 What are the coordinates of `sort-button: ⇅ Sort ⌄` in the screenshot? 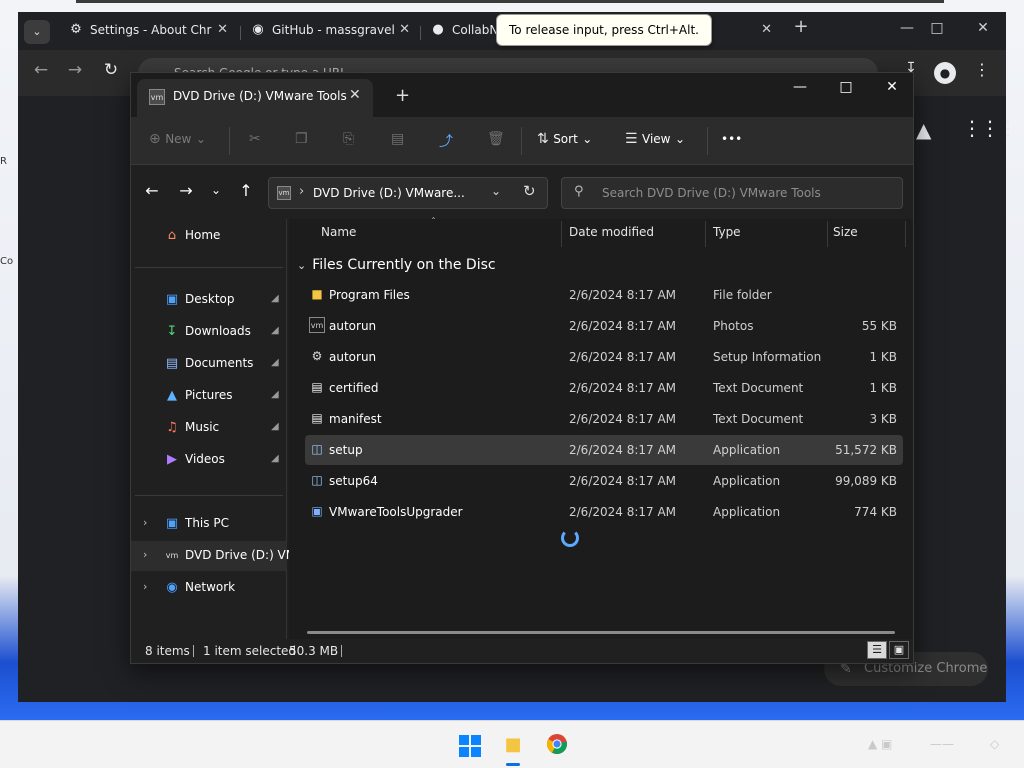 It's located at (564, 139).